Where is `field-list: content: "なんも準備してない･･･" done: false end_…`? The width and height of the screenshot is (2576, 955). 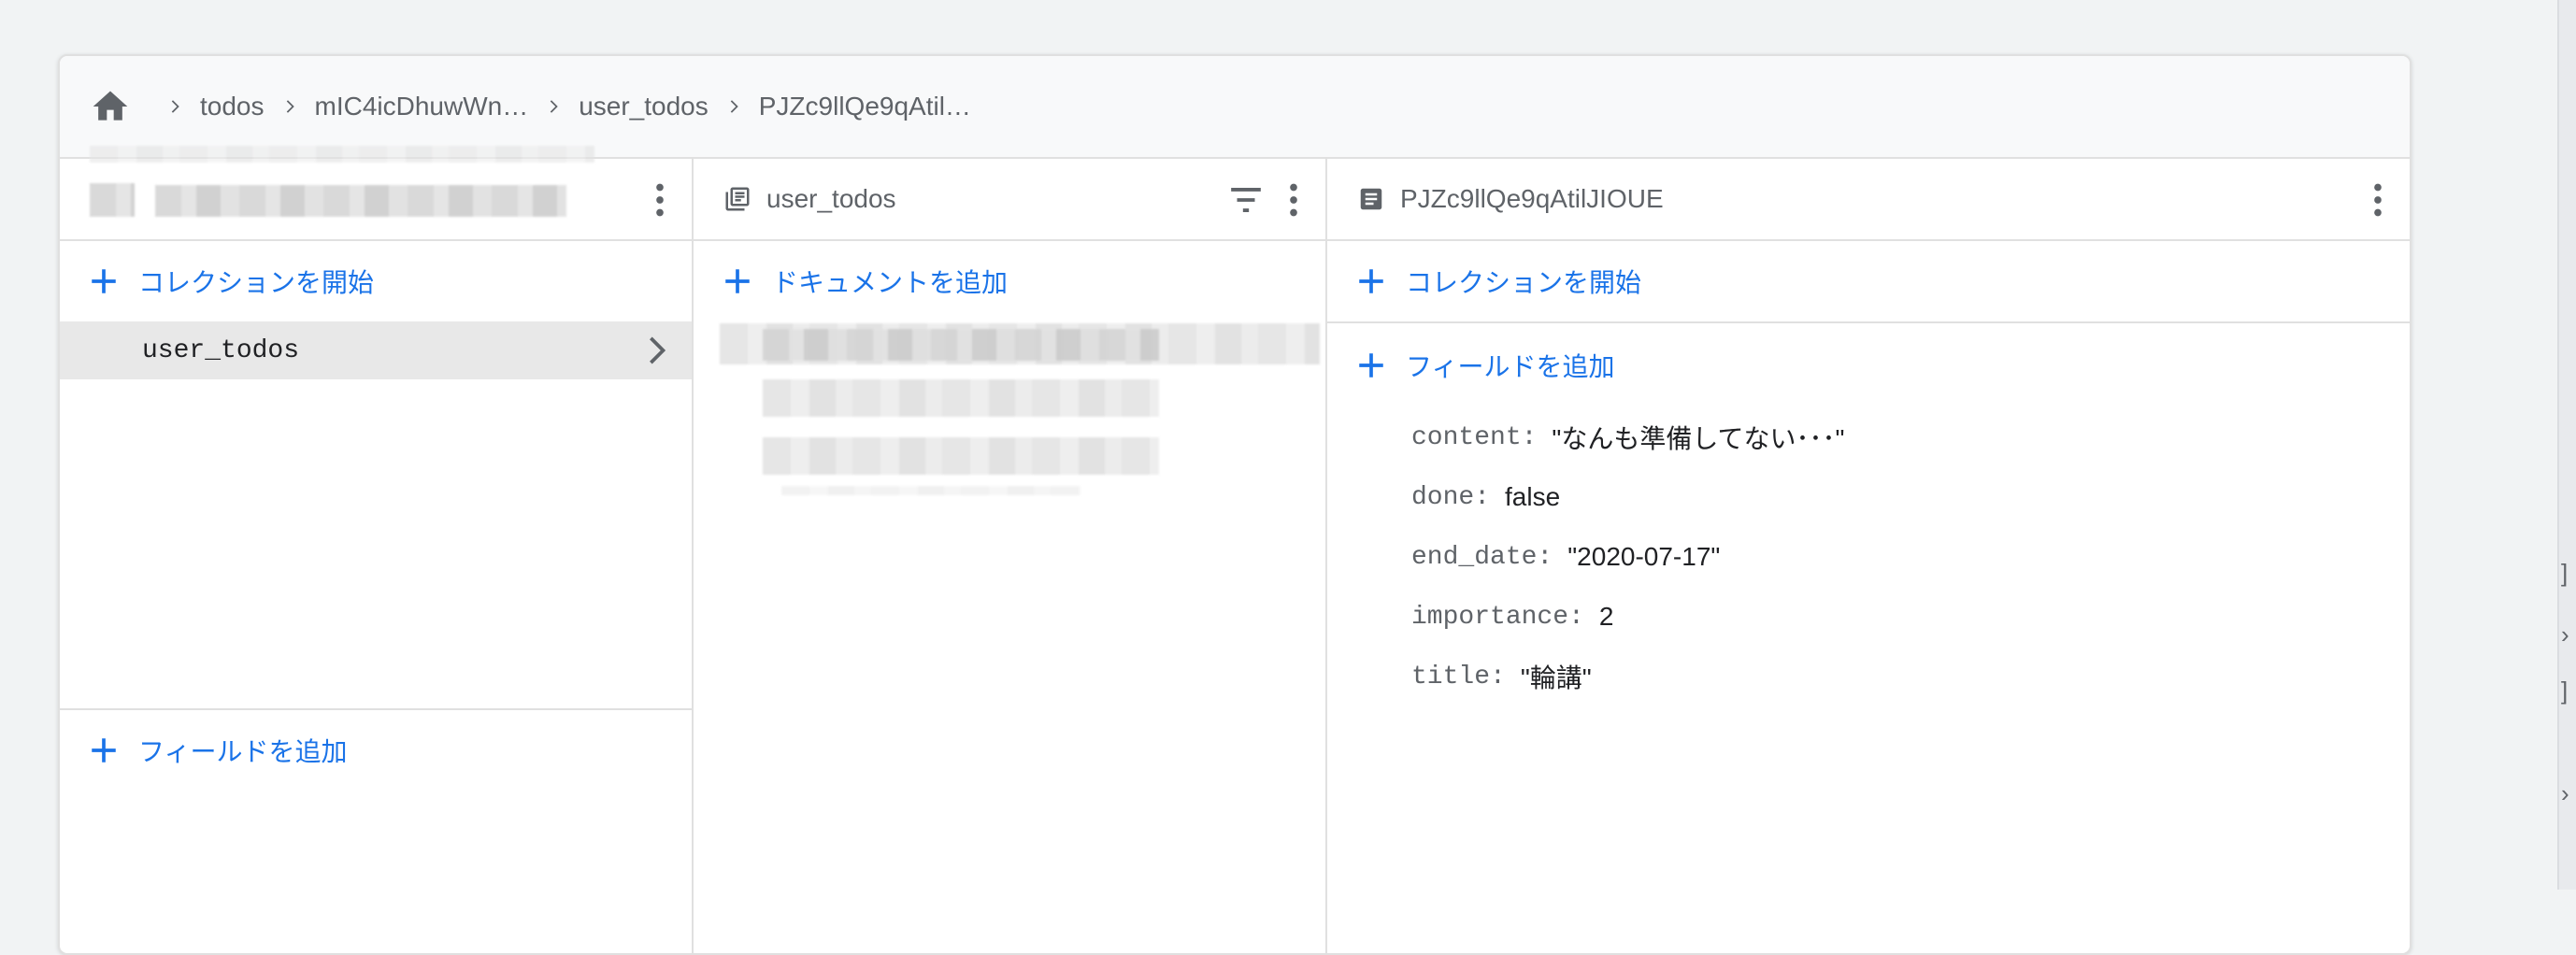
field-list: content: "なんも準備してない･･･" done: false end_… is located at coordinates (1868, 556).